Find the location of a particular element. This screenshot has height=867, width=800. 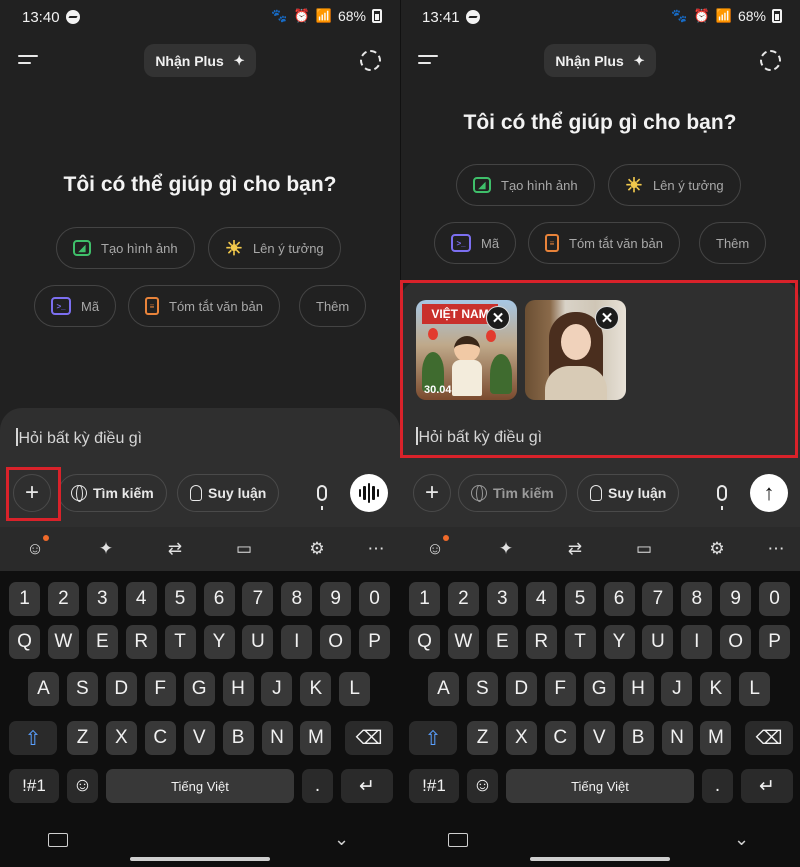

key-o: O is located at coordinates (336, 642).